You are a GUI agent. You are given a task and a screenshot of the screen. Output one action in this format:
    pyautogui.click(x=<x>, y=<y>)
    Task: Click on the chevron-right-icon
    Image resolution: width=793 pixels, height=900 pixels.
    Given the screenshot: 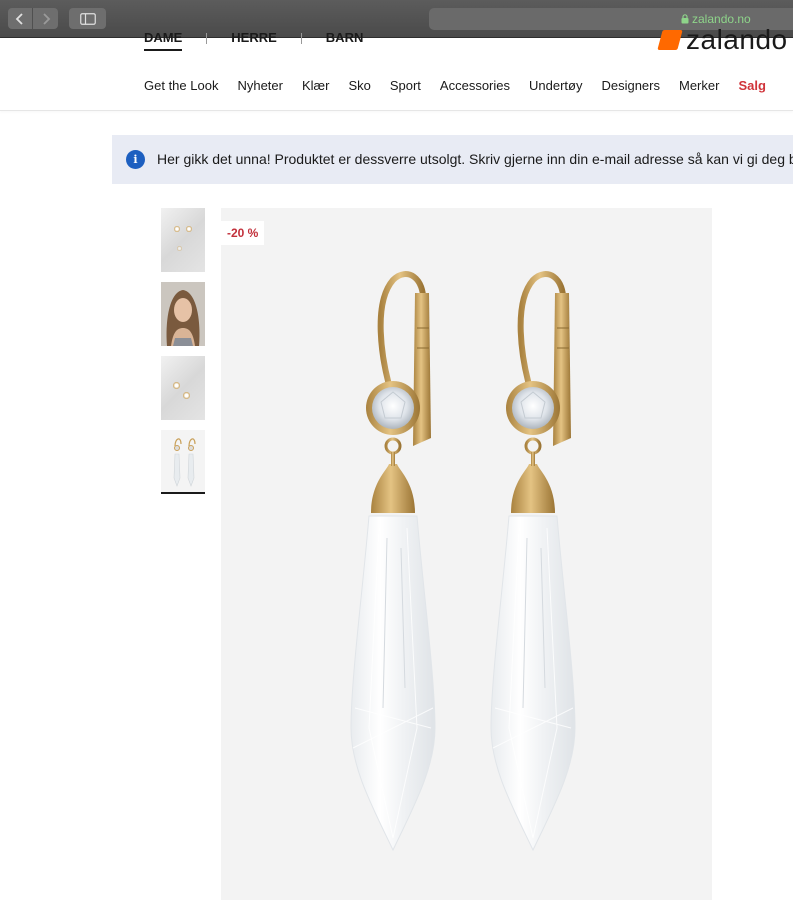 What is the action you would take?
    pyautogui.click(x=46, y=18)
    